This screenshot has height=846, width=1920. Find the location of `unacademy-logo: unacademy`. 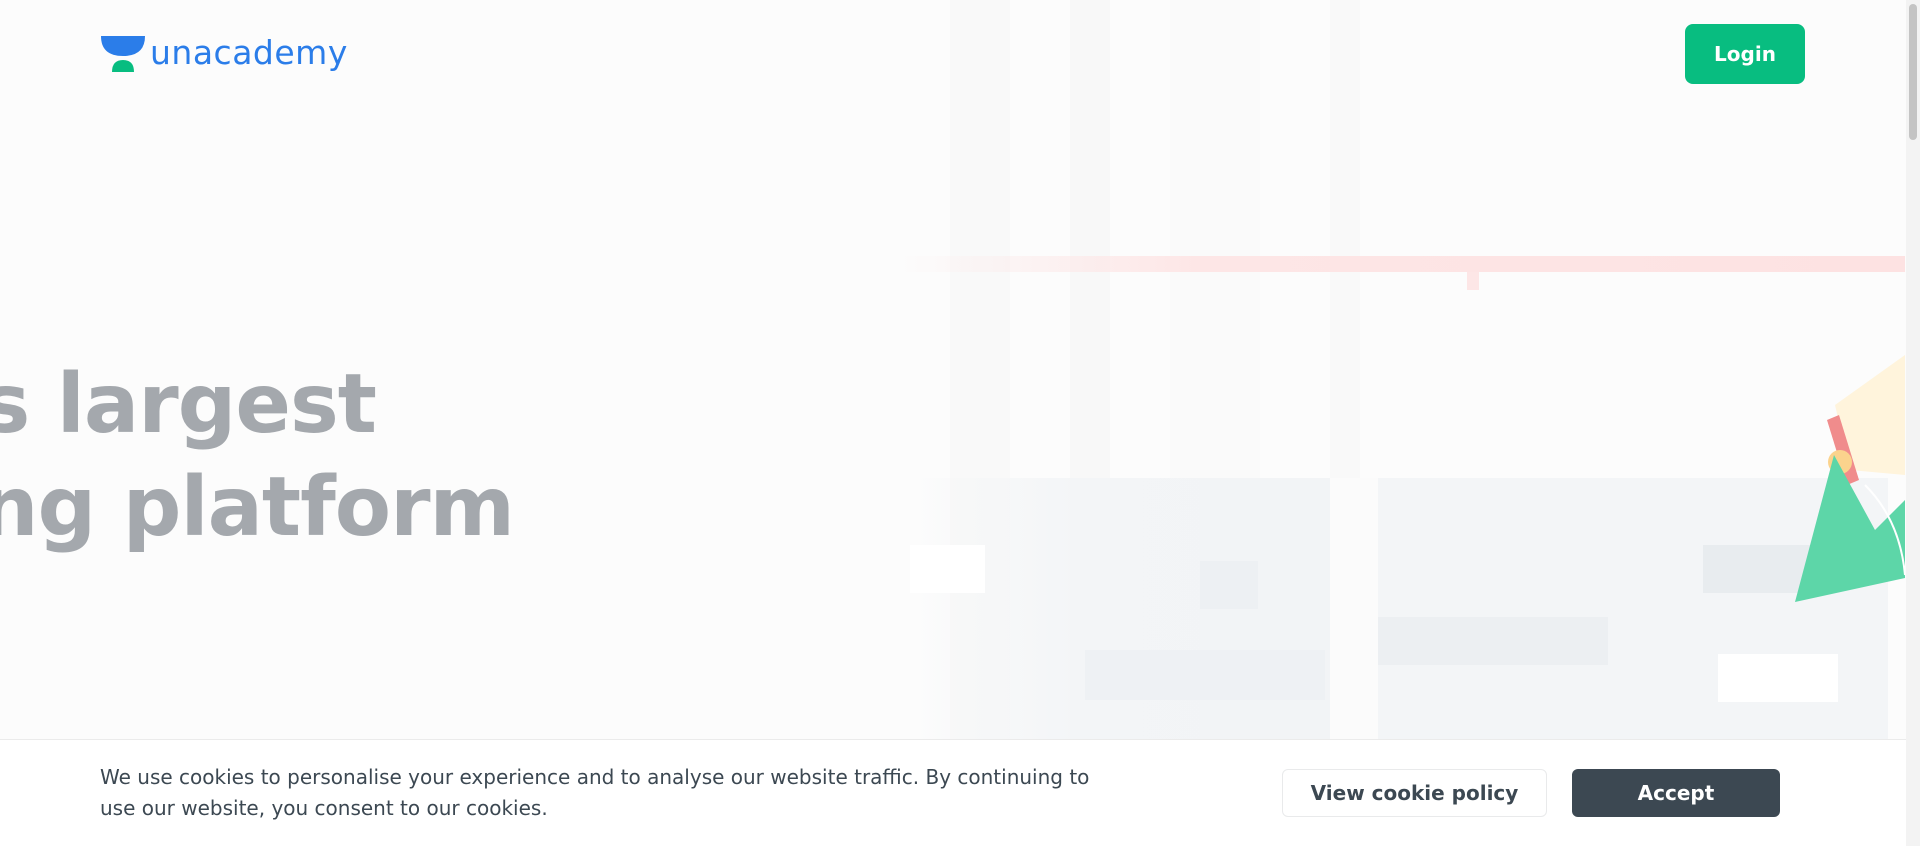

unacademy-logo: unacademy is located at coordinates (224, 53).